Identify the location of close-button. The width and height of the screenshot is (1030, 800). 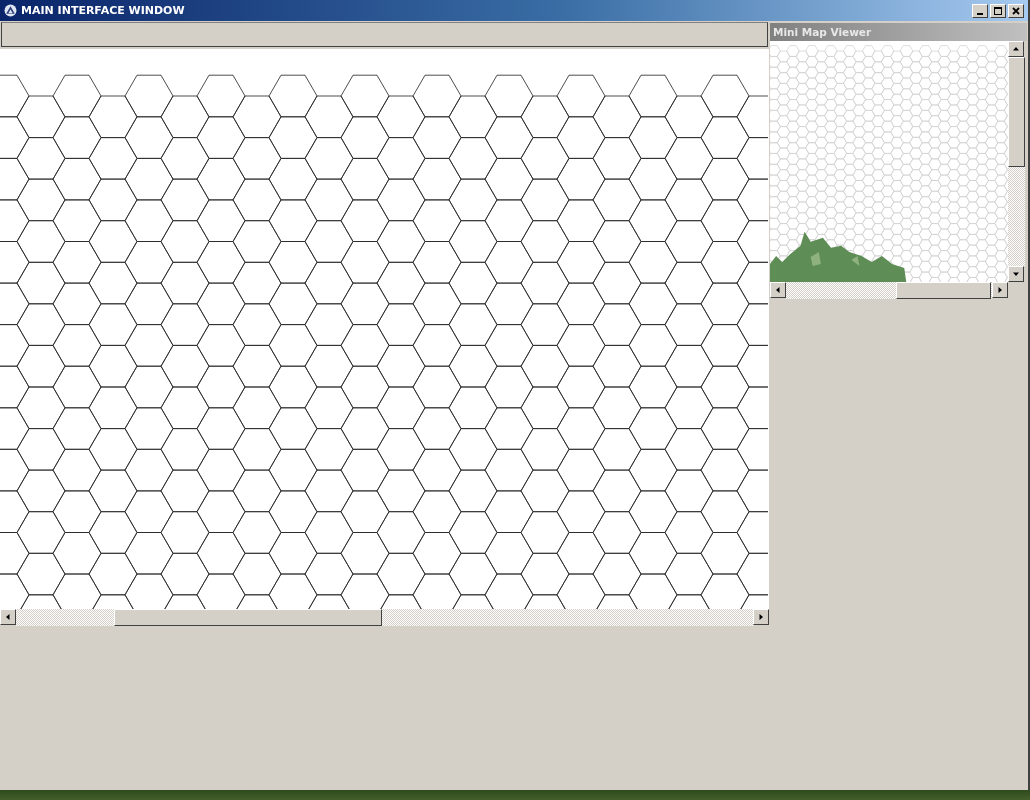
(1016, 10).